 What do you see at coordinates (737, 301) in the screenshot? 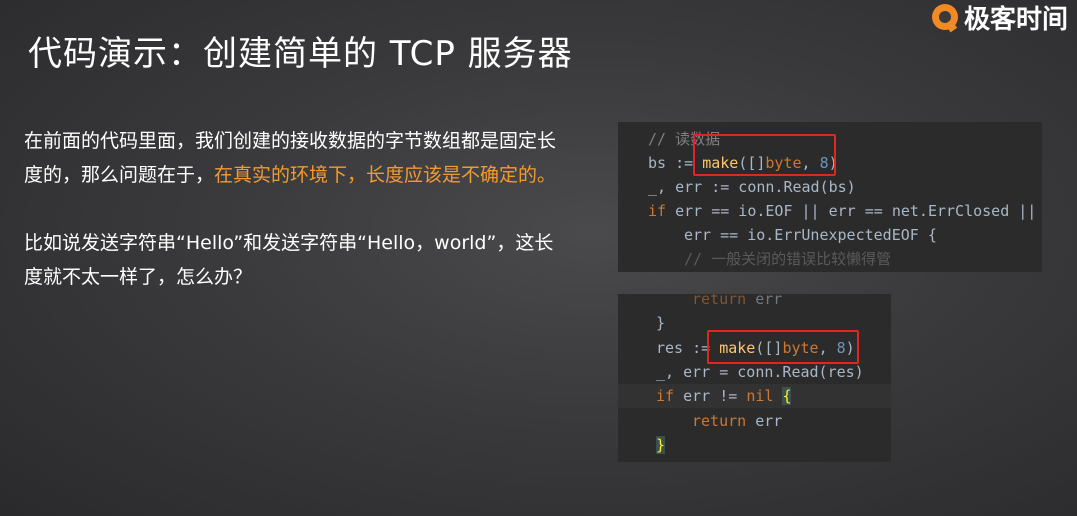
I see `code-line-return-err-1: return err` at bounding box center [737, 301].